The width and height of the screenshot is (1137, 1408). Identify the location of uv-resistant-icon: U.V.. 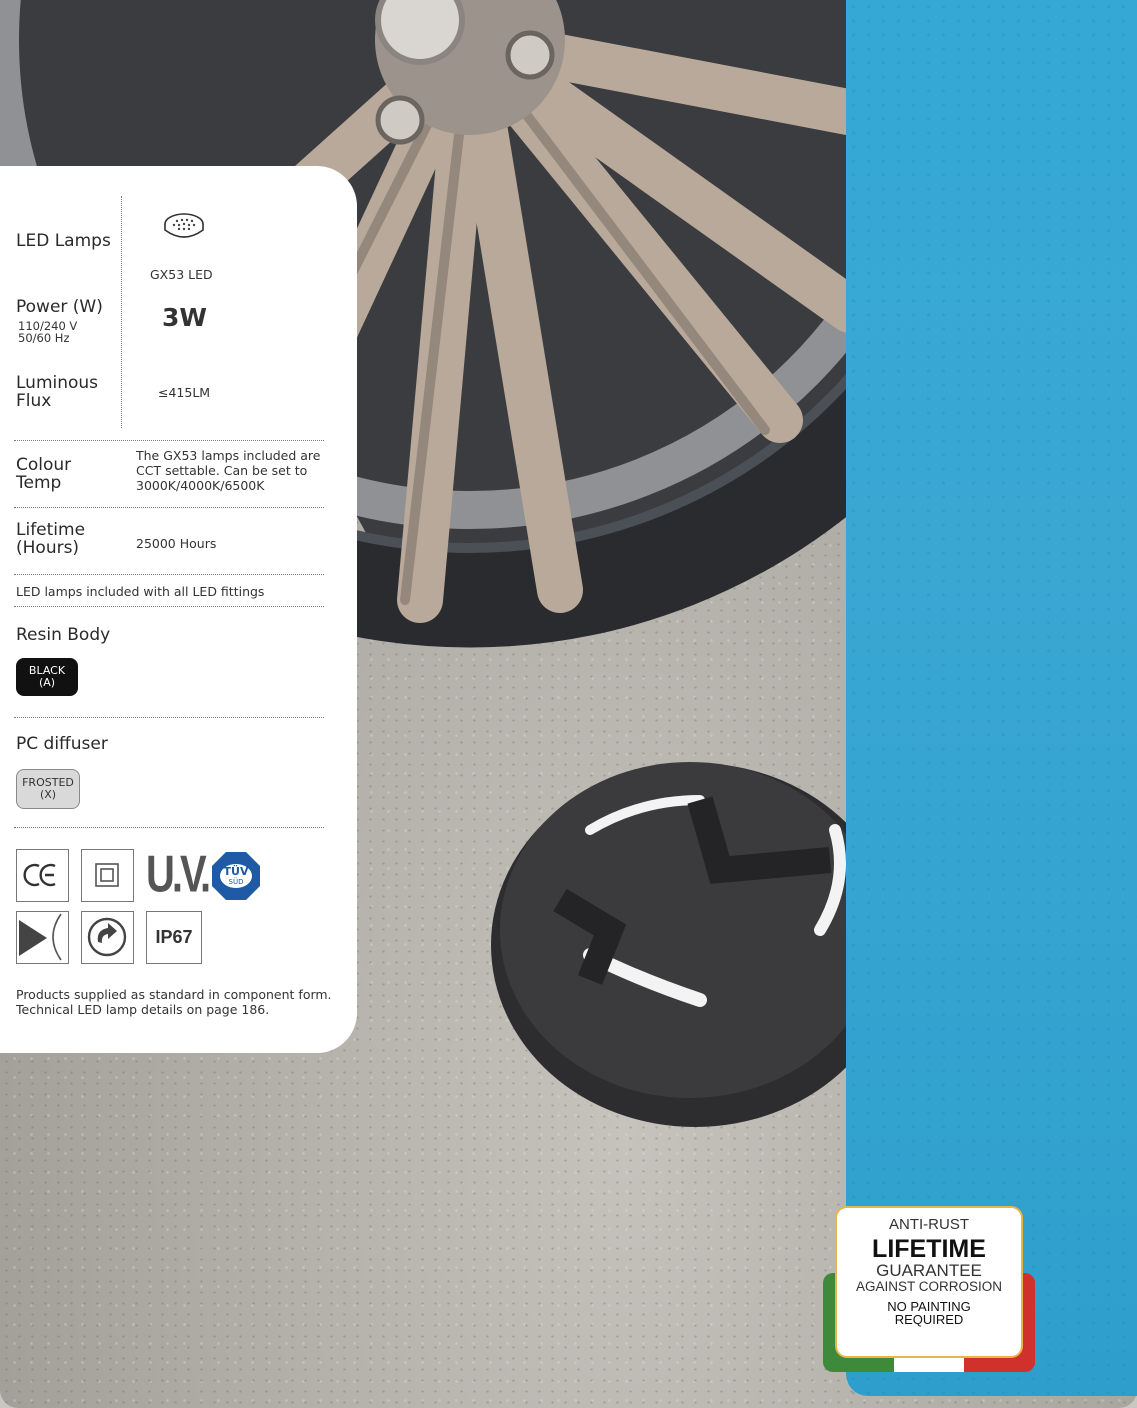
(178, 874).